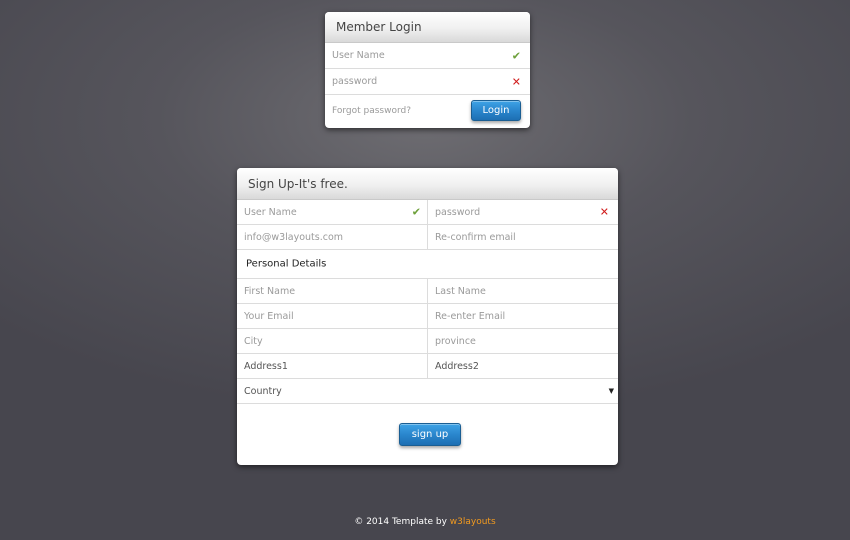 Image resolution: width=850 pixels, height=540 pixels. I want to click on province-input, so click(523, 341).